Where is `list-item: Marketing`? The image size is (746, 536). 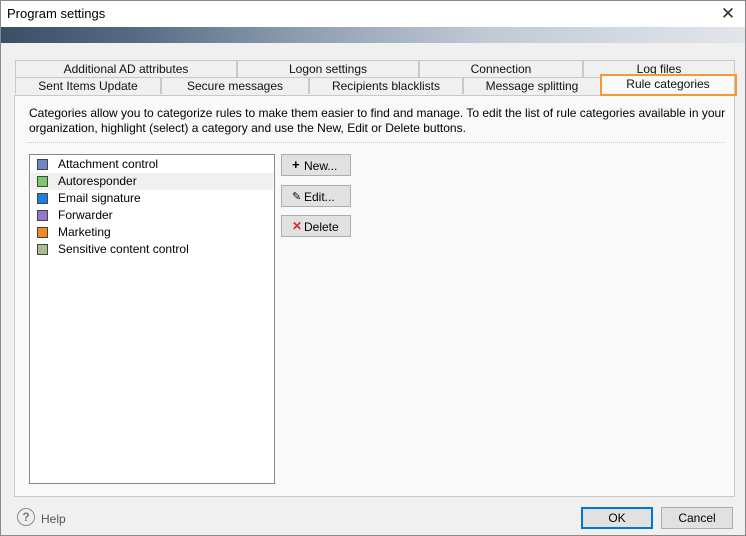
list-item: Marketing is located at coordinates (152, 232).